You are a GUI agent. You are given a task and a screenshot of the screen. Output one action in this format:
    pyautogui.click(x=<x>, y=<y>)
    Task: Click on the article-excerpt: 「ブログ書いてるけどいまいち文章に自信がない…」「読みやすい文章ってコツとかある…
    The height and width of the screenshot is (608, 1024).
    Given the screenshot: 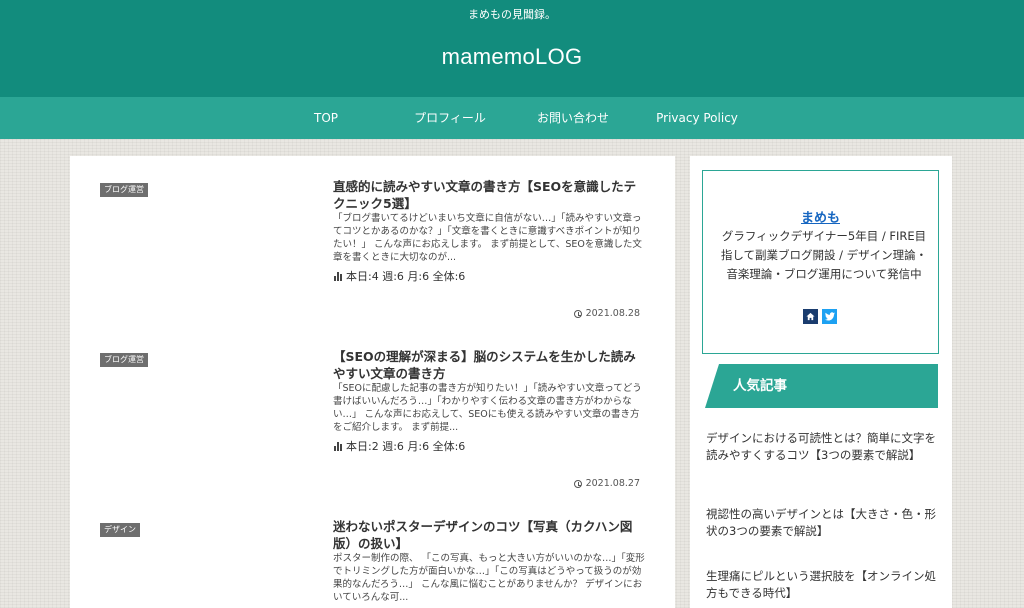 What is the action you would take?
    pyautogui.click(x=487, y=238)
    